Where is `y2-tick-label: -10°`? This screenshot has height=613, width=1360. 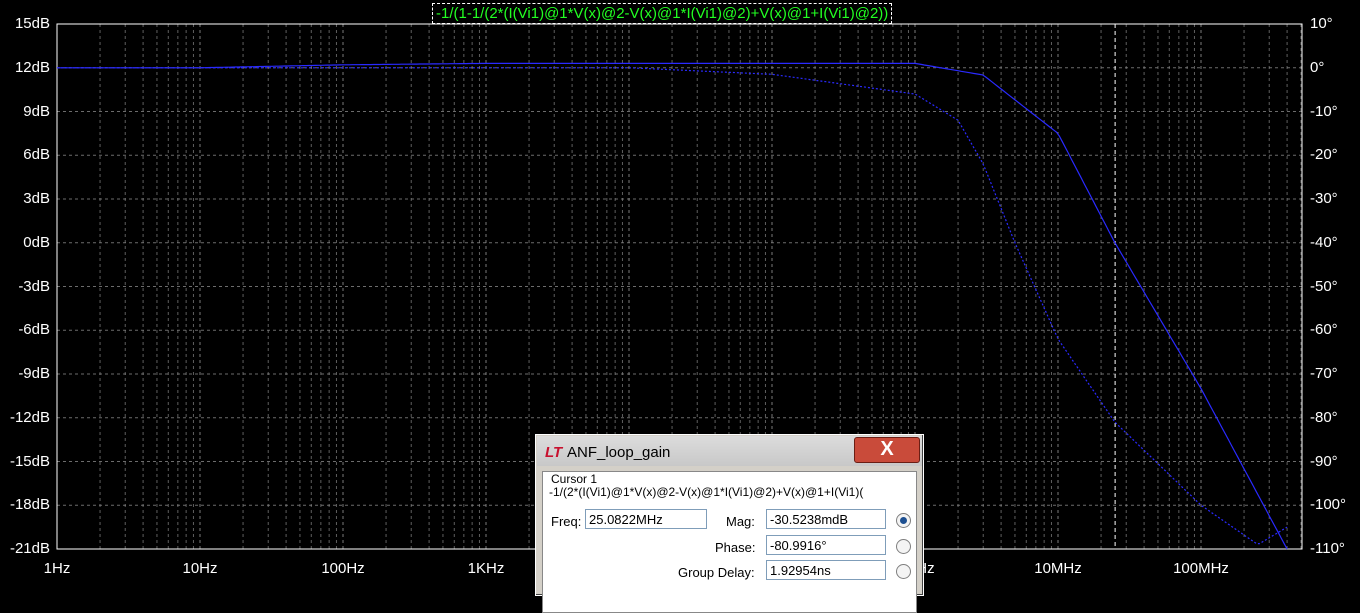
y2-tick-label: -10° is located at coordinates (1324, 111).